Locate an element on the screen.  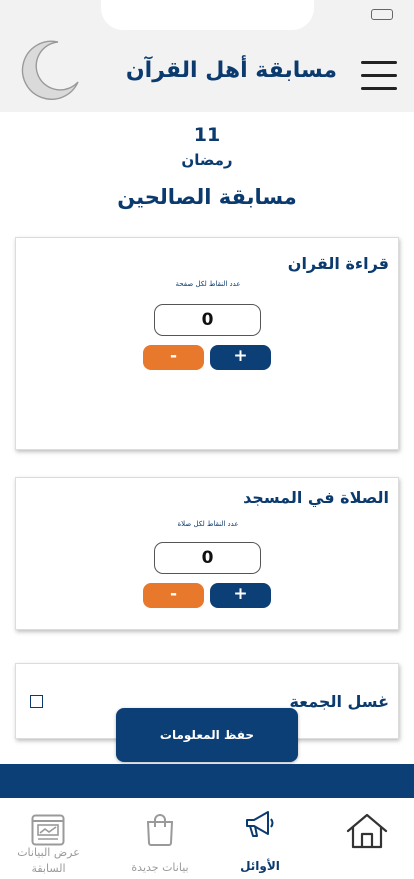
device-notch is located at coordinates (207, 15).